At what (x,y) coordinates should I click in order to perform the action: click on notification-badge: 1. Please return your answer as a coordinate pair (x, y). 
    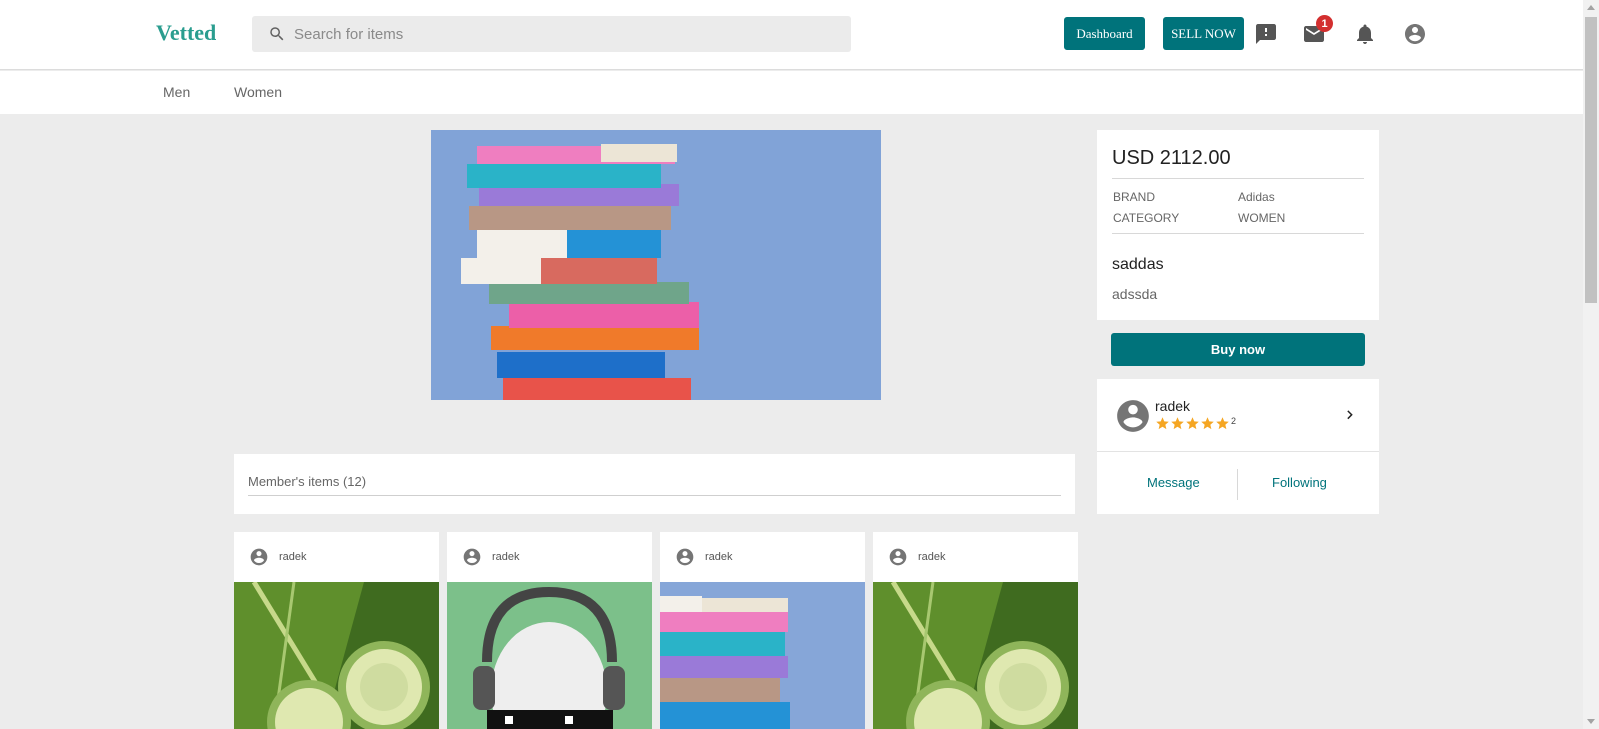
    Looking at the image, I should click on (1324, 23).